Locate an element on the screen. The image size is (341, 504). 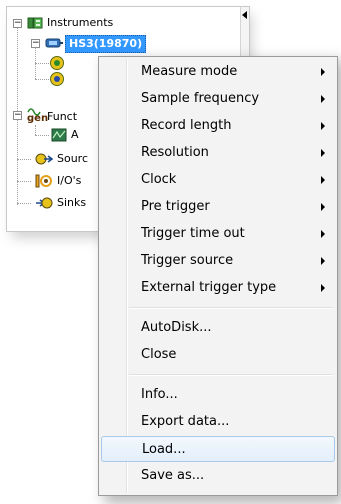
menu-item-label: Pre trigger is located at coordinates (175, 206).